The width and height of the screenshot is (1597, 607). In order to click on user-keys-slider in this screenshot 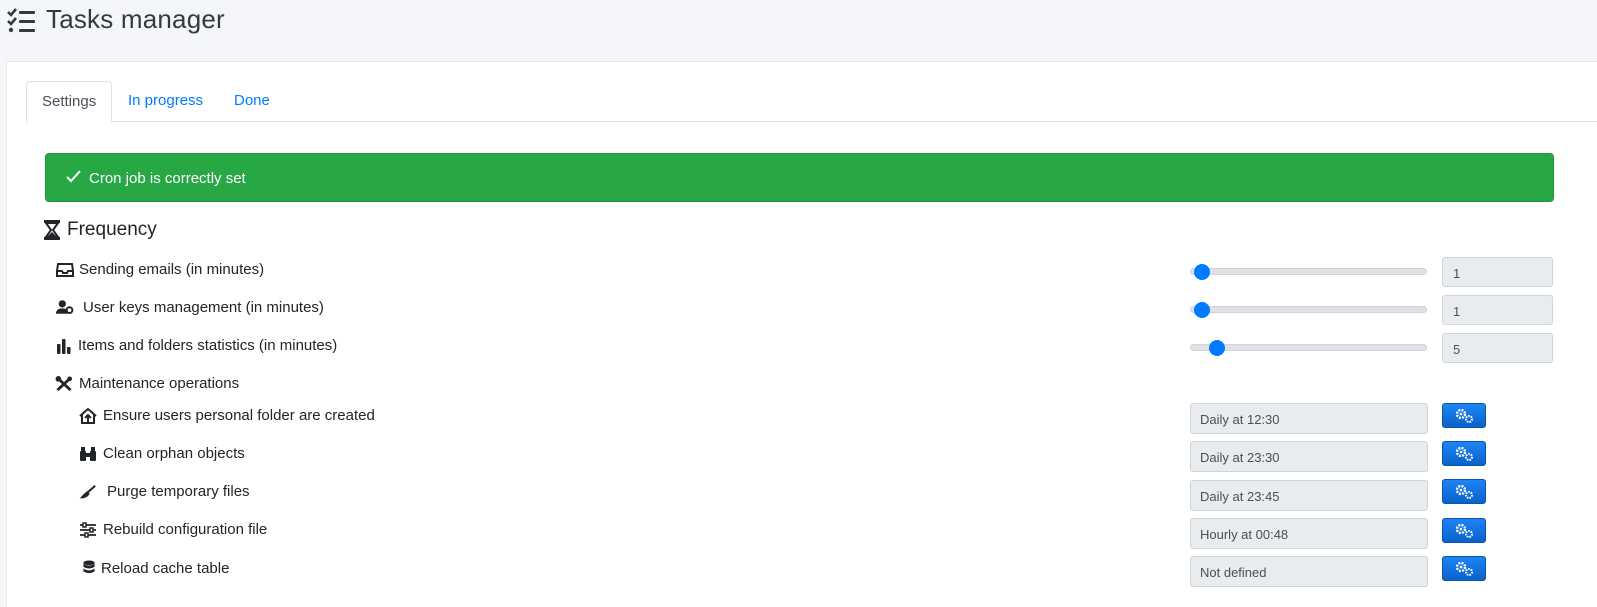, I will do `click(1308, 310)`.